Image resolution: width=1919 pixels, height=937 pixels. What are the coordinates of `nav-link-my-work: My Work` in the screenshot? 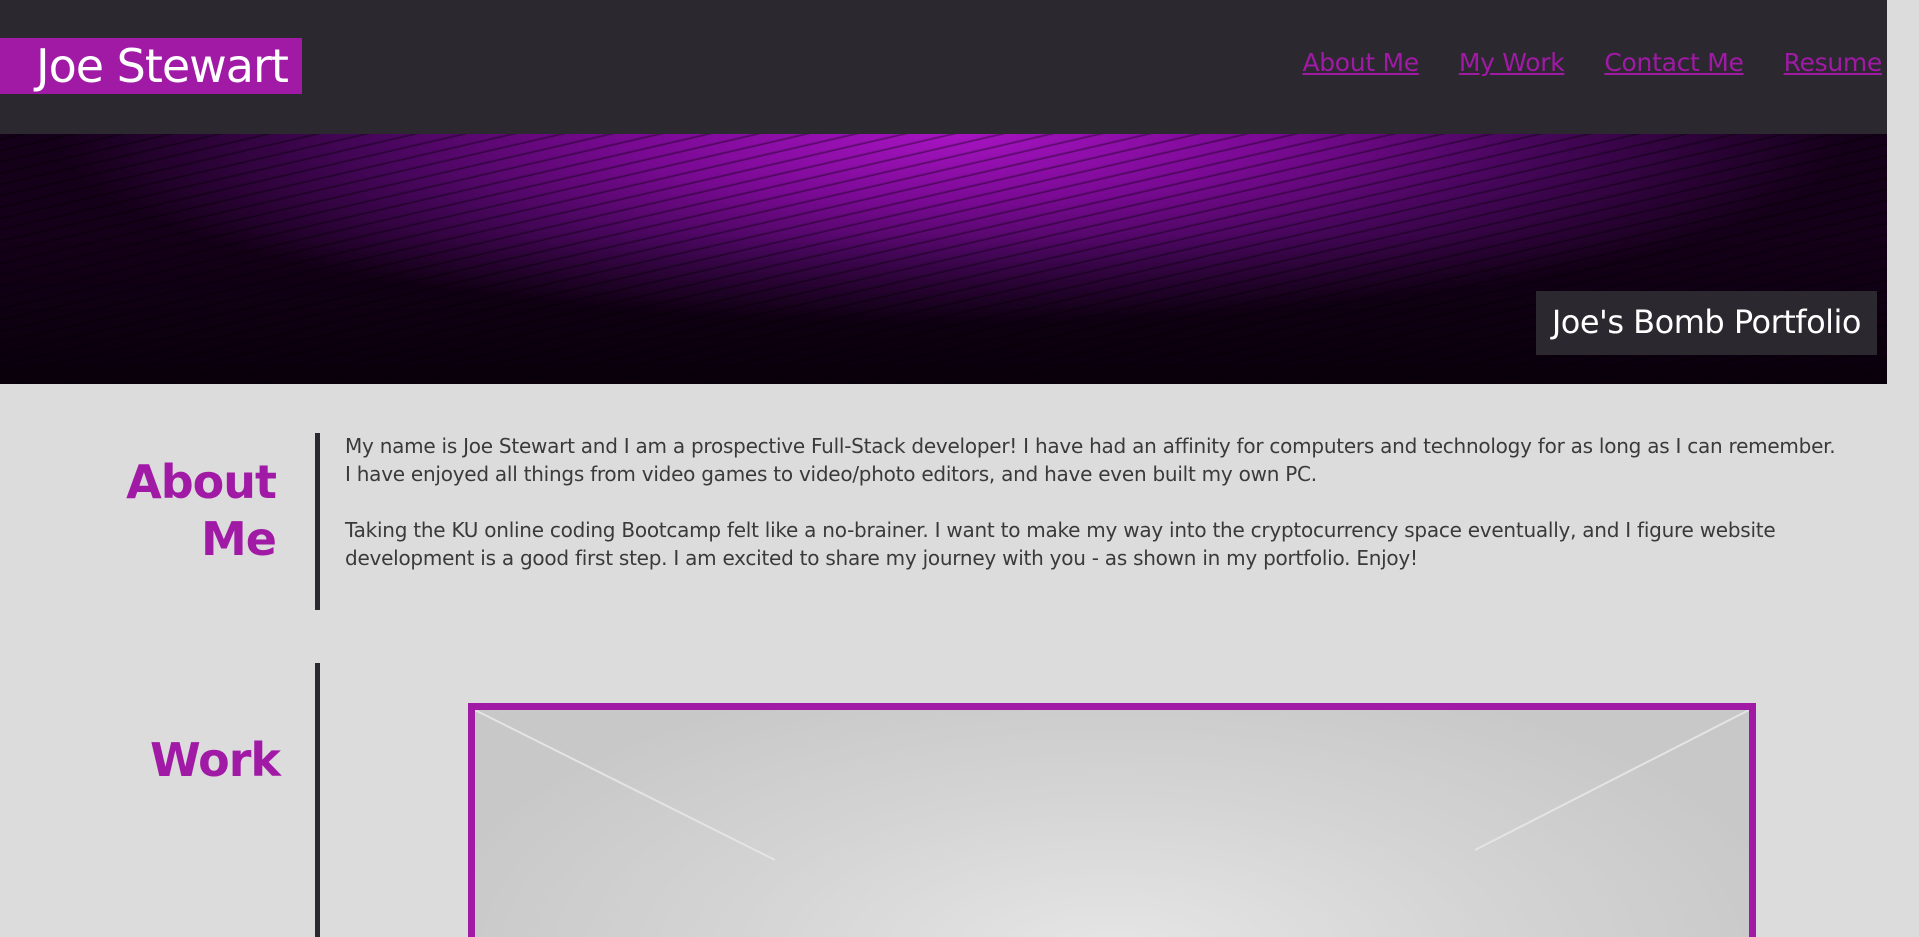 It's located at (1512, 62).